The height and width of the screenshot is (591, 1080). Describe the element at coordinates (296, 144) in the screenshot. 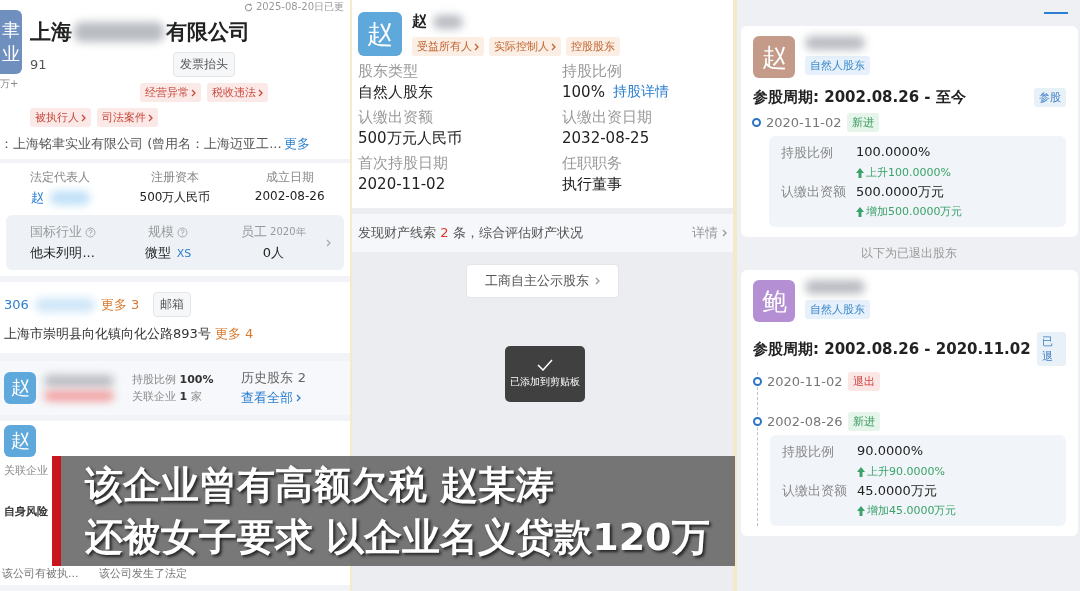

I see `more-link: 更多` at that location.